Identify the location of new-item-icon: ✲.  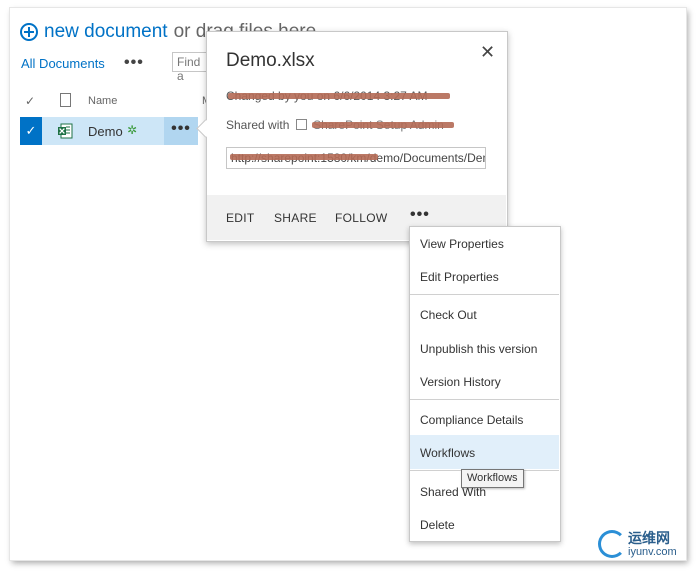
(132, 130).